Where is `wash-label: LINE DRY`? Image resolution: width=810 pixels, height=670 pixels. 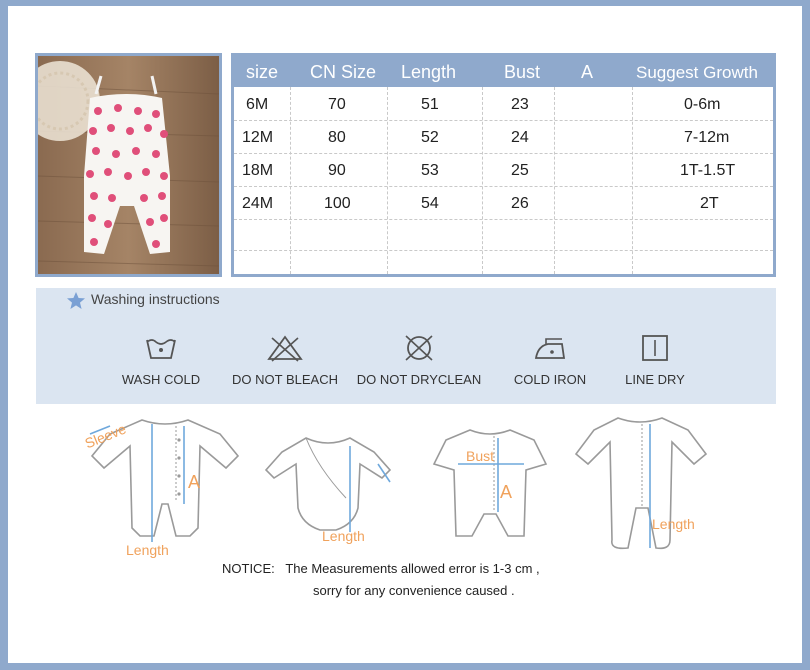 wash-label: LINE DRY is located at coordinates (655, 379).